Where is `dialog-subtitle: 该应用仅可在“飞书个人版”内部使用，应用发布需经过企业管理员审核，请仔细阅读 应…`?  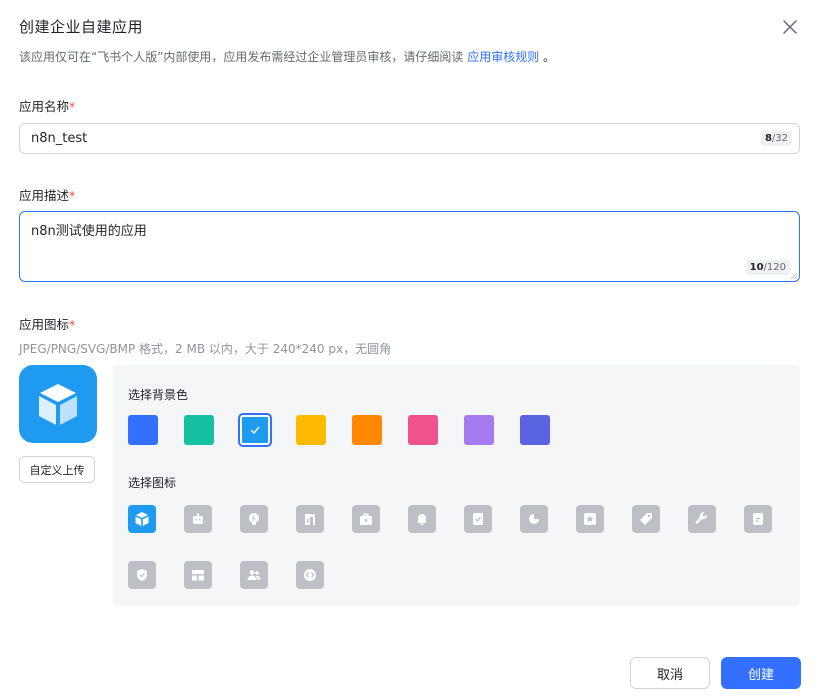 dialog-subtitle: 该应用仅可在“飞书个人版”内部使用，应用发布需经过企业管理员审核，请仔细阅读 应… is located at coordinates (287, 56).